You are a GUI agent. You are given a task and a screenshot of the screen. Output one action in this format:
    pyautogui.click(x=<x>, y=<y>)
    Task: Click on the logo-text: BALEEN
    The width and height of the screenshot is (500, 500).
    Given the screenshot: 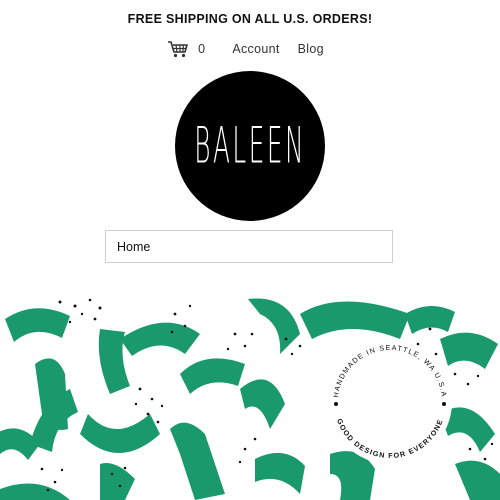 What is the action you would take?
    pyautogui.click(x=250, y=146)
    